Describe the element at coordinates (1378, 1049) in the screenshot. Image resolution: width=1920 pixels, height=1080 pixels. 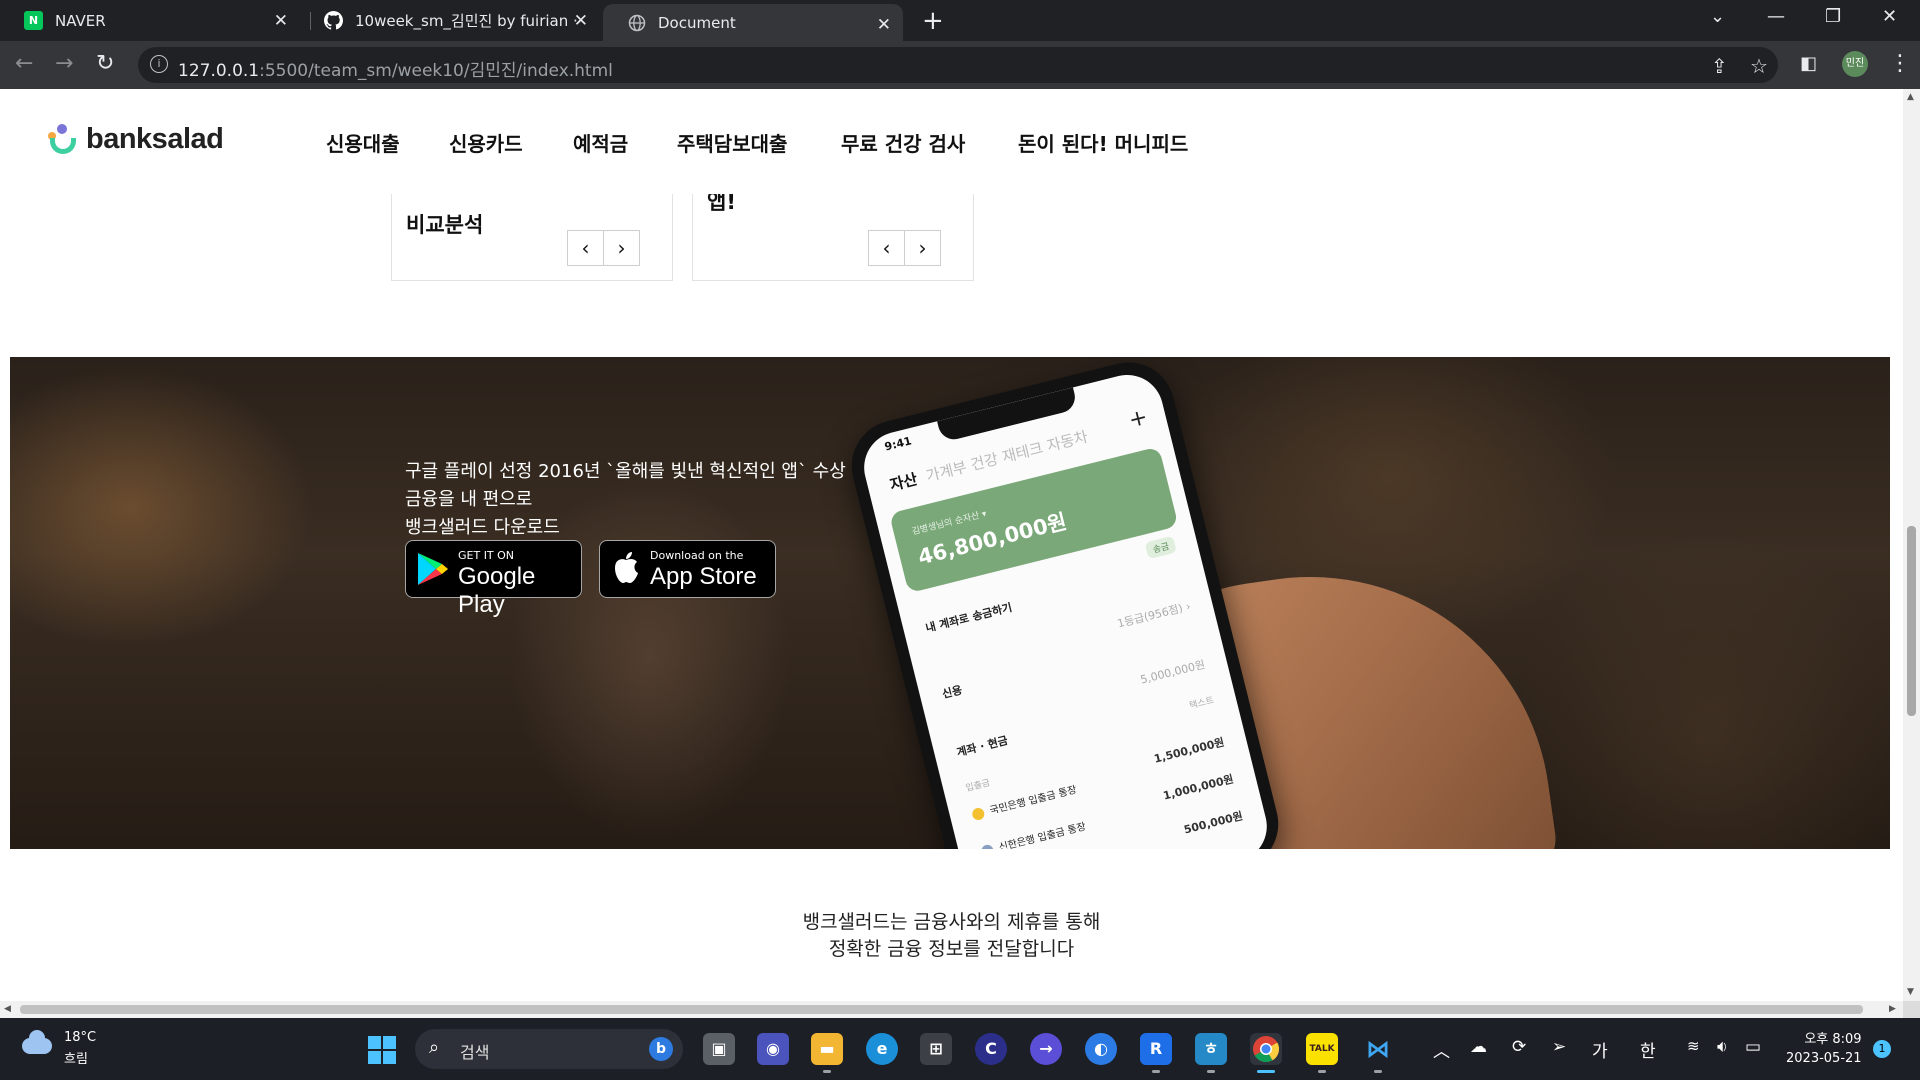
I see `vscode-icon: ⋈` at that location.